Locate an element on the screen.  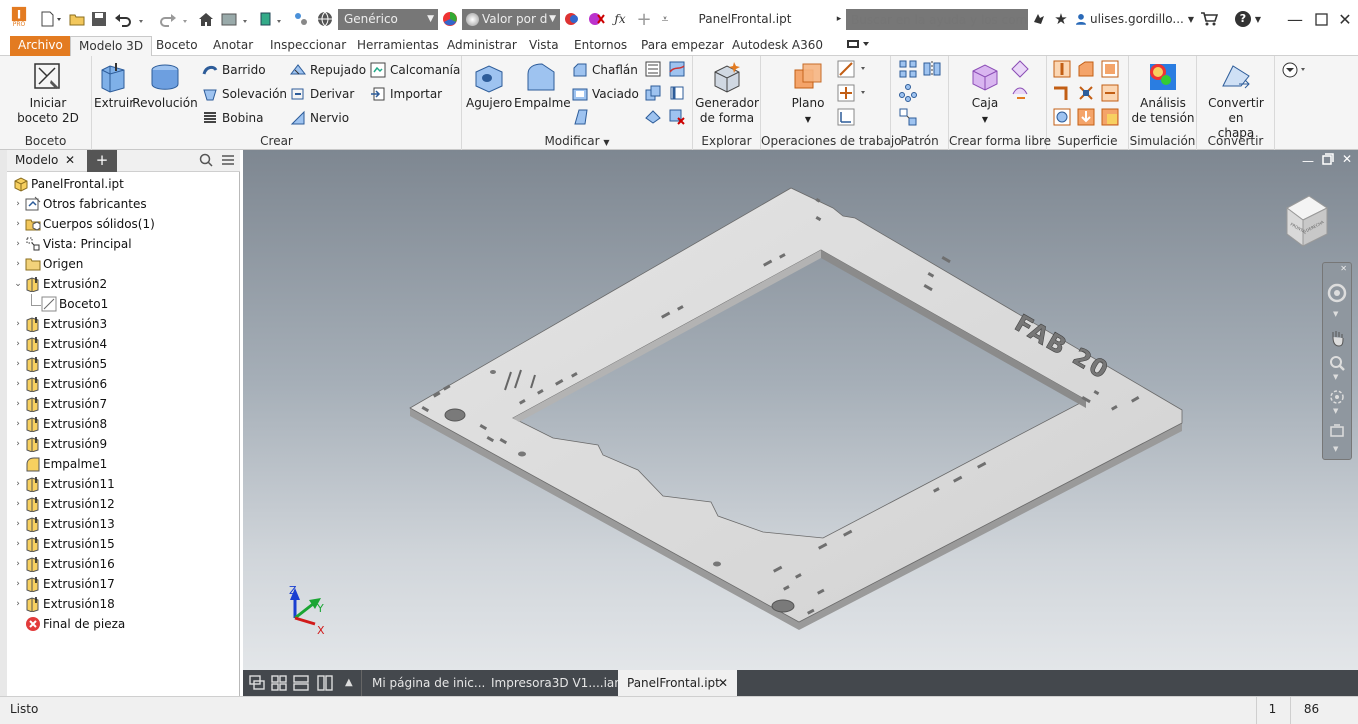
work-axis-button is located at coordinates (855, 70).